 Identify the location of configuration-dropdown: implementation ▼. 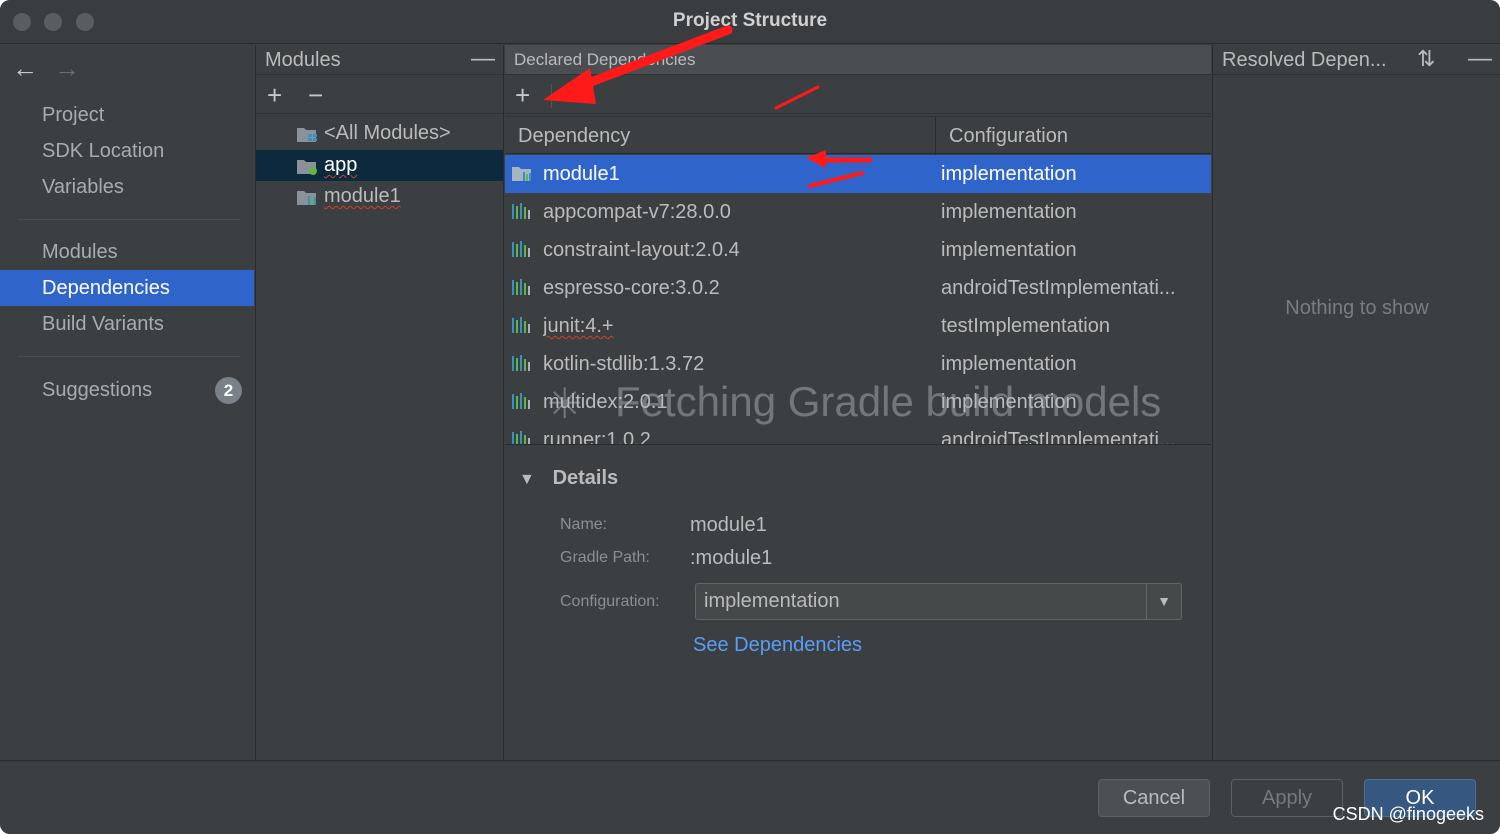
(938, 601).